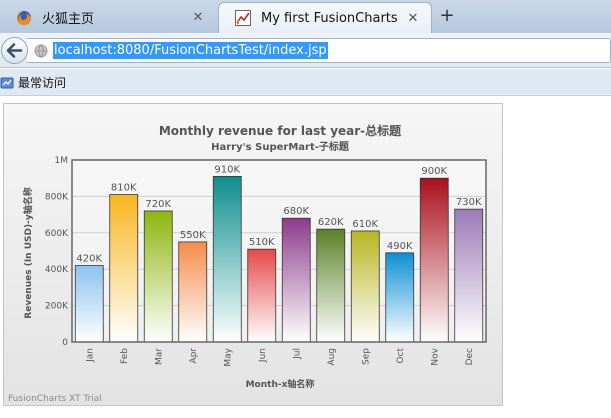 The image size is (611, 418). What do you see at coordinates (194, 356) in the screenshot?
I see `x-tick-label: Apr` at bounding box center [194, 356].